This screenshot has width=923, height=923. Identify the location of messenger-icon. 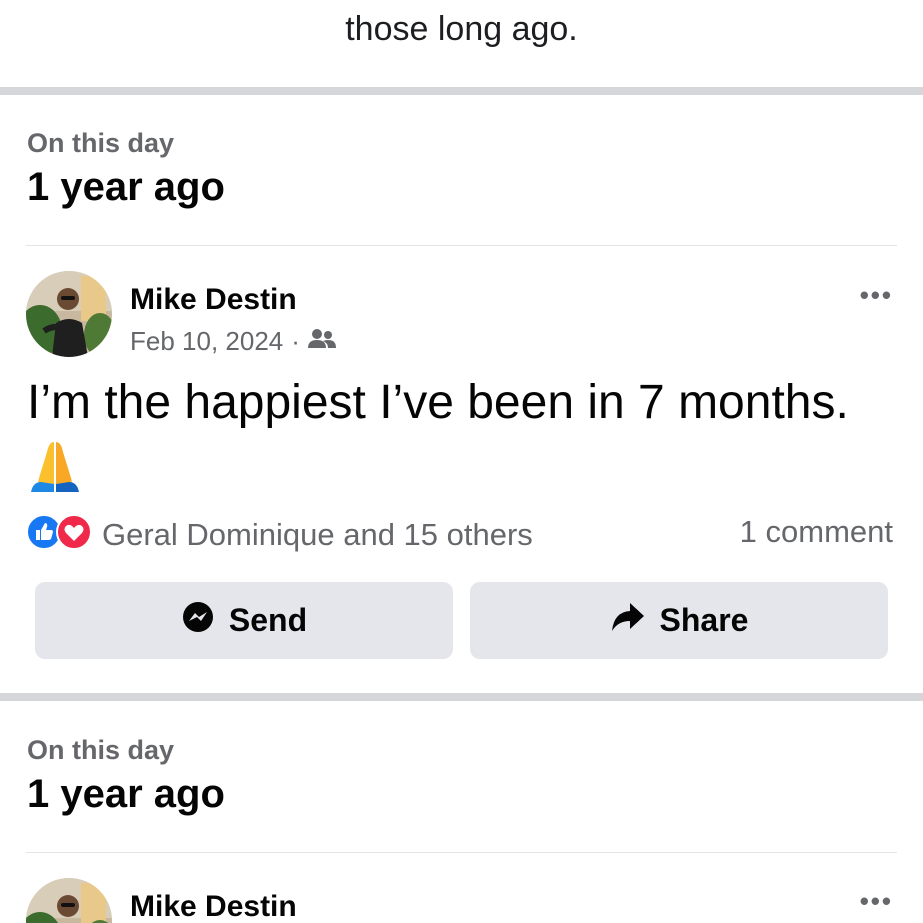
(205, 621).